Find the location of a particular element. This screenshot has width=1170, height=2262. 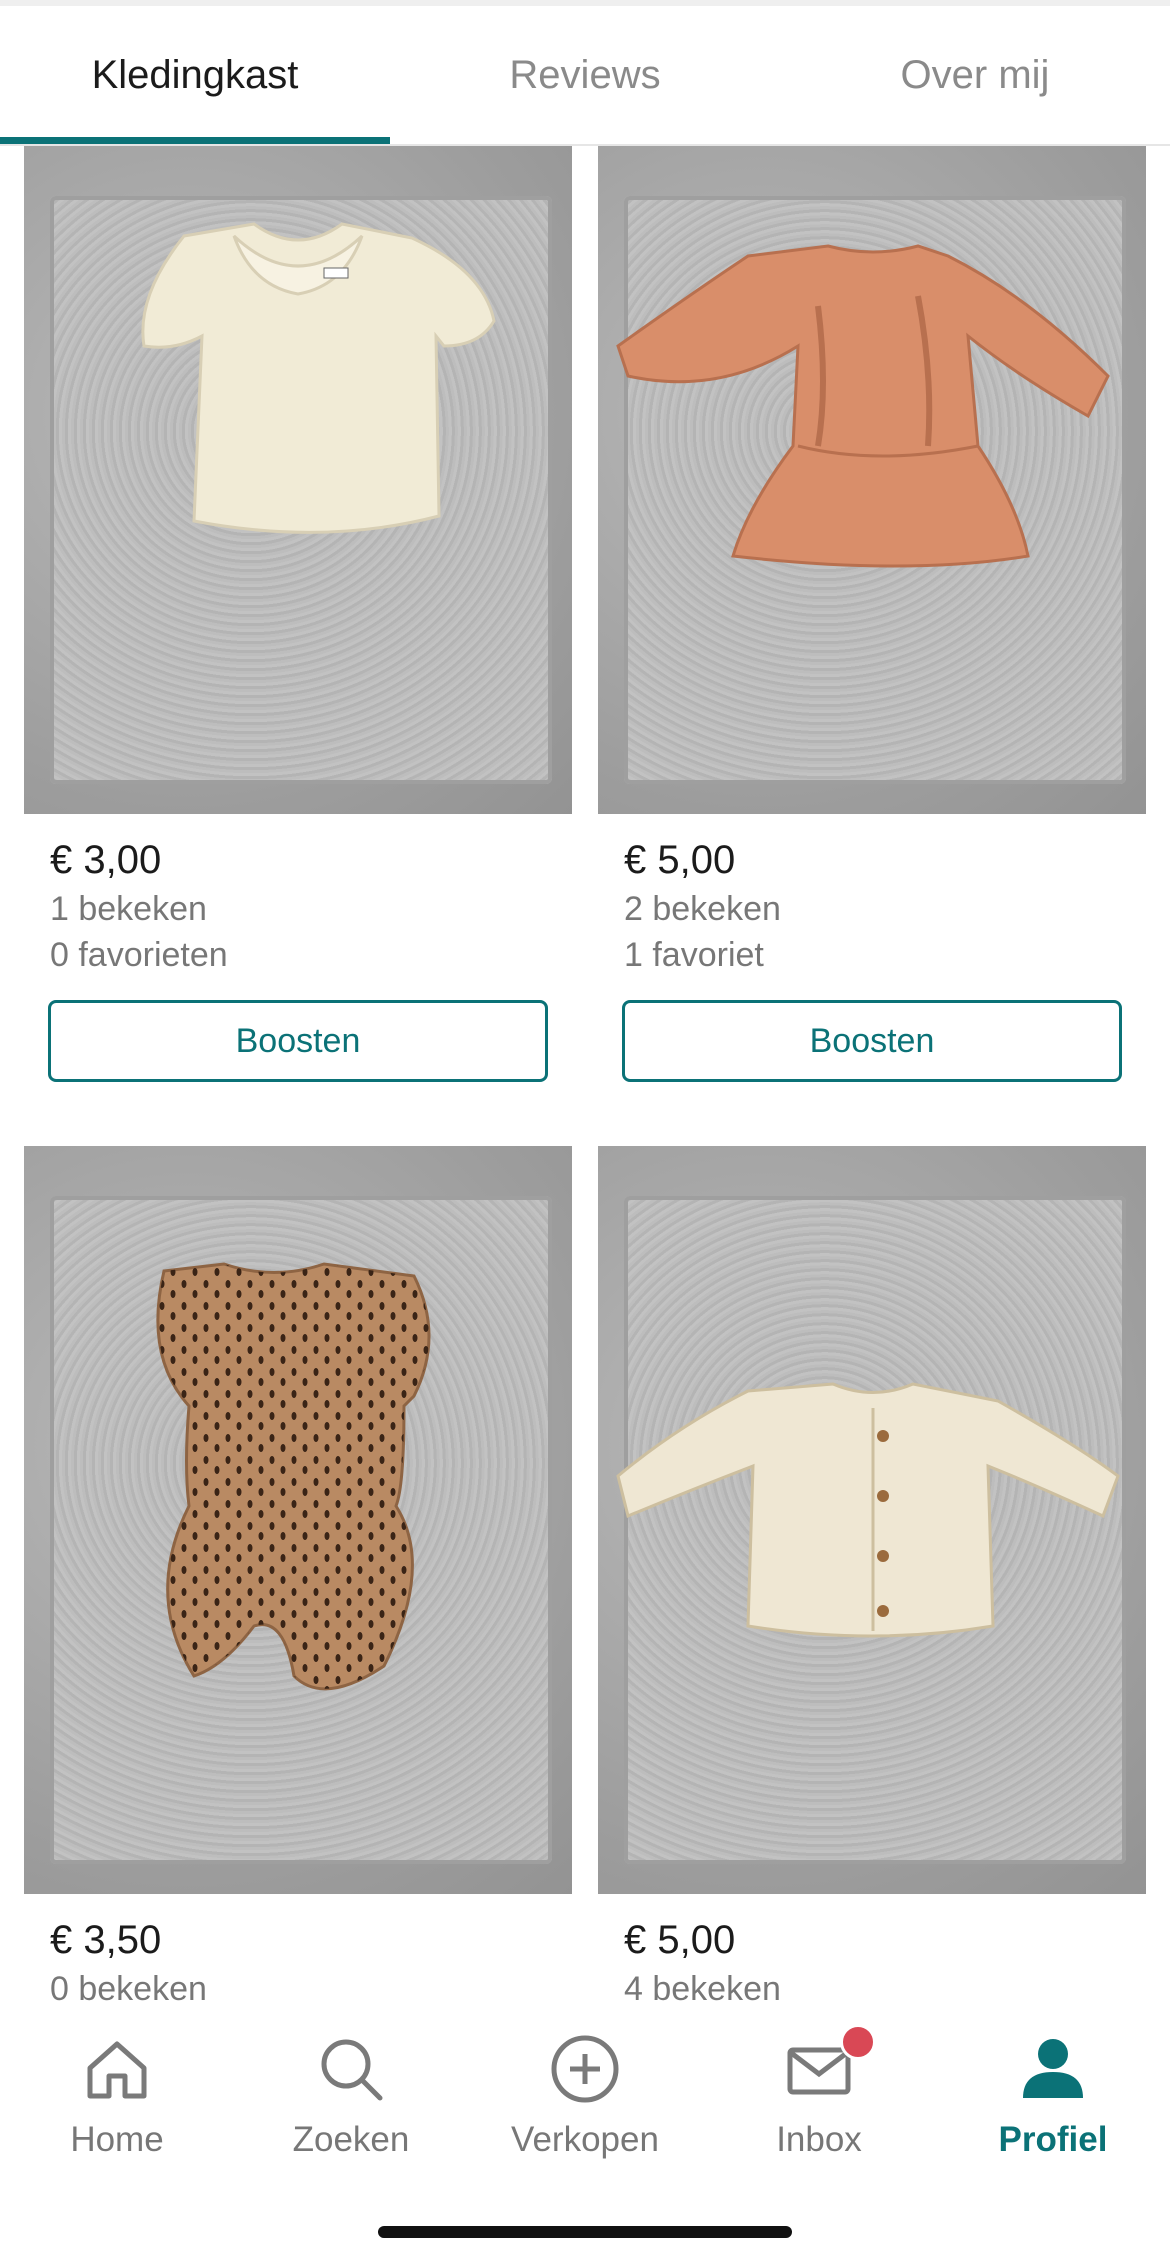

nav-profile: Profiel is located at coordinates (1053, 2093).